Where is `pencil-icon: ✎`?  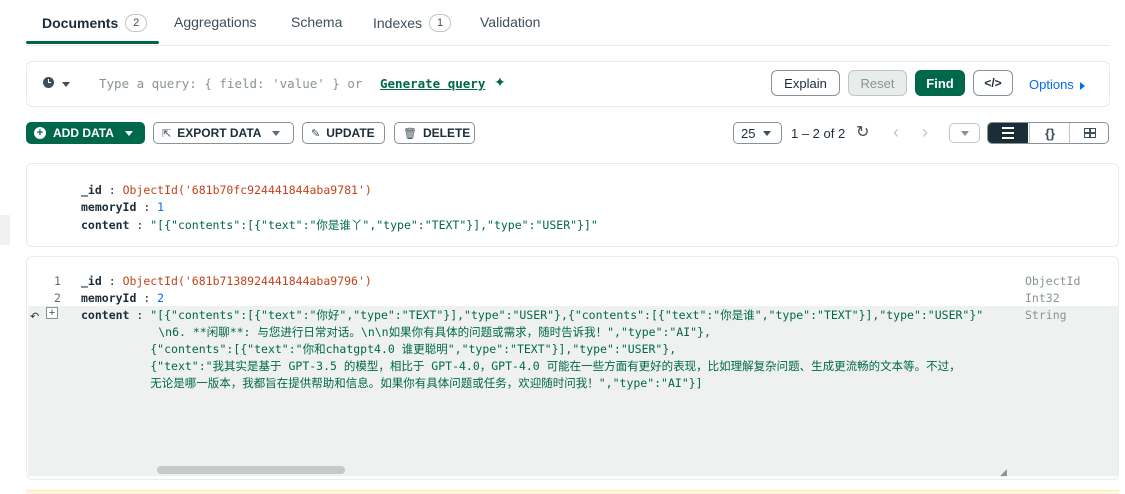
pencil-icon: ✎ is located at coordinates (316, 133).